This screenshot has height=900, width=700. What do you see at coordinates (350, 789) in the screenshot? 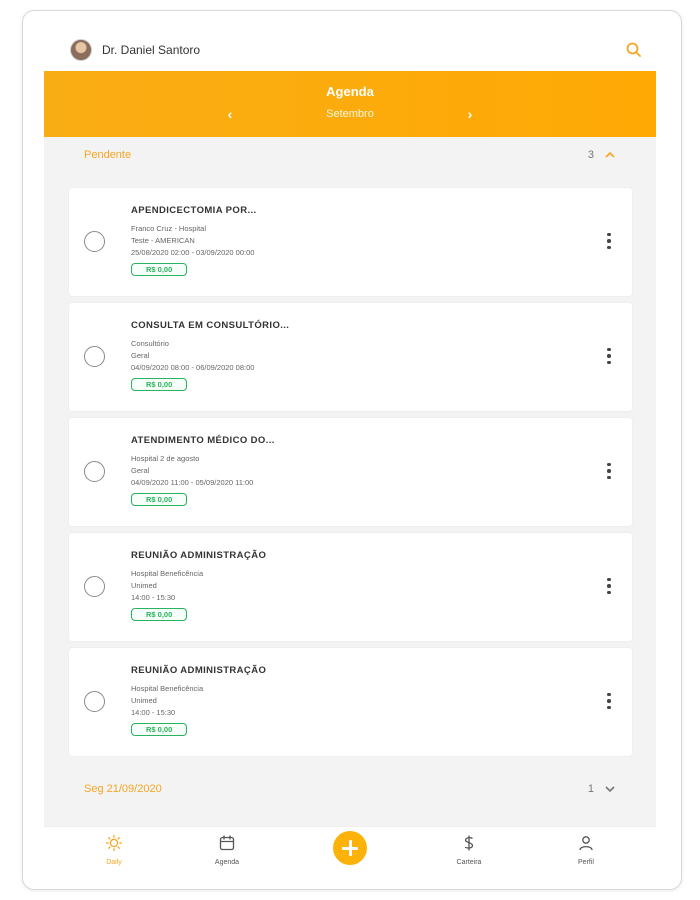
I see `section-header-date: Seg 21/09/2020 1` at bounding box center [350, 789].